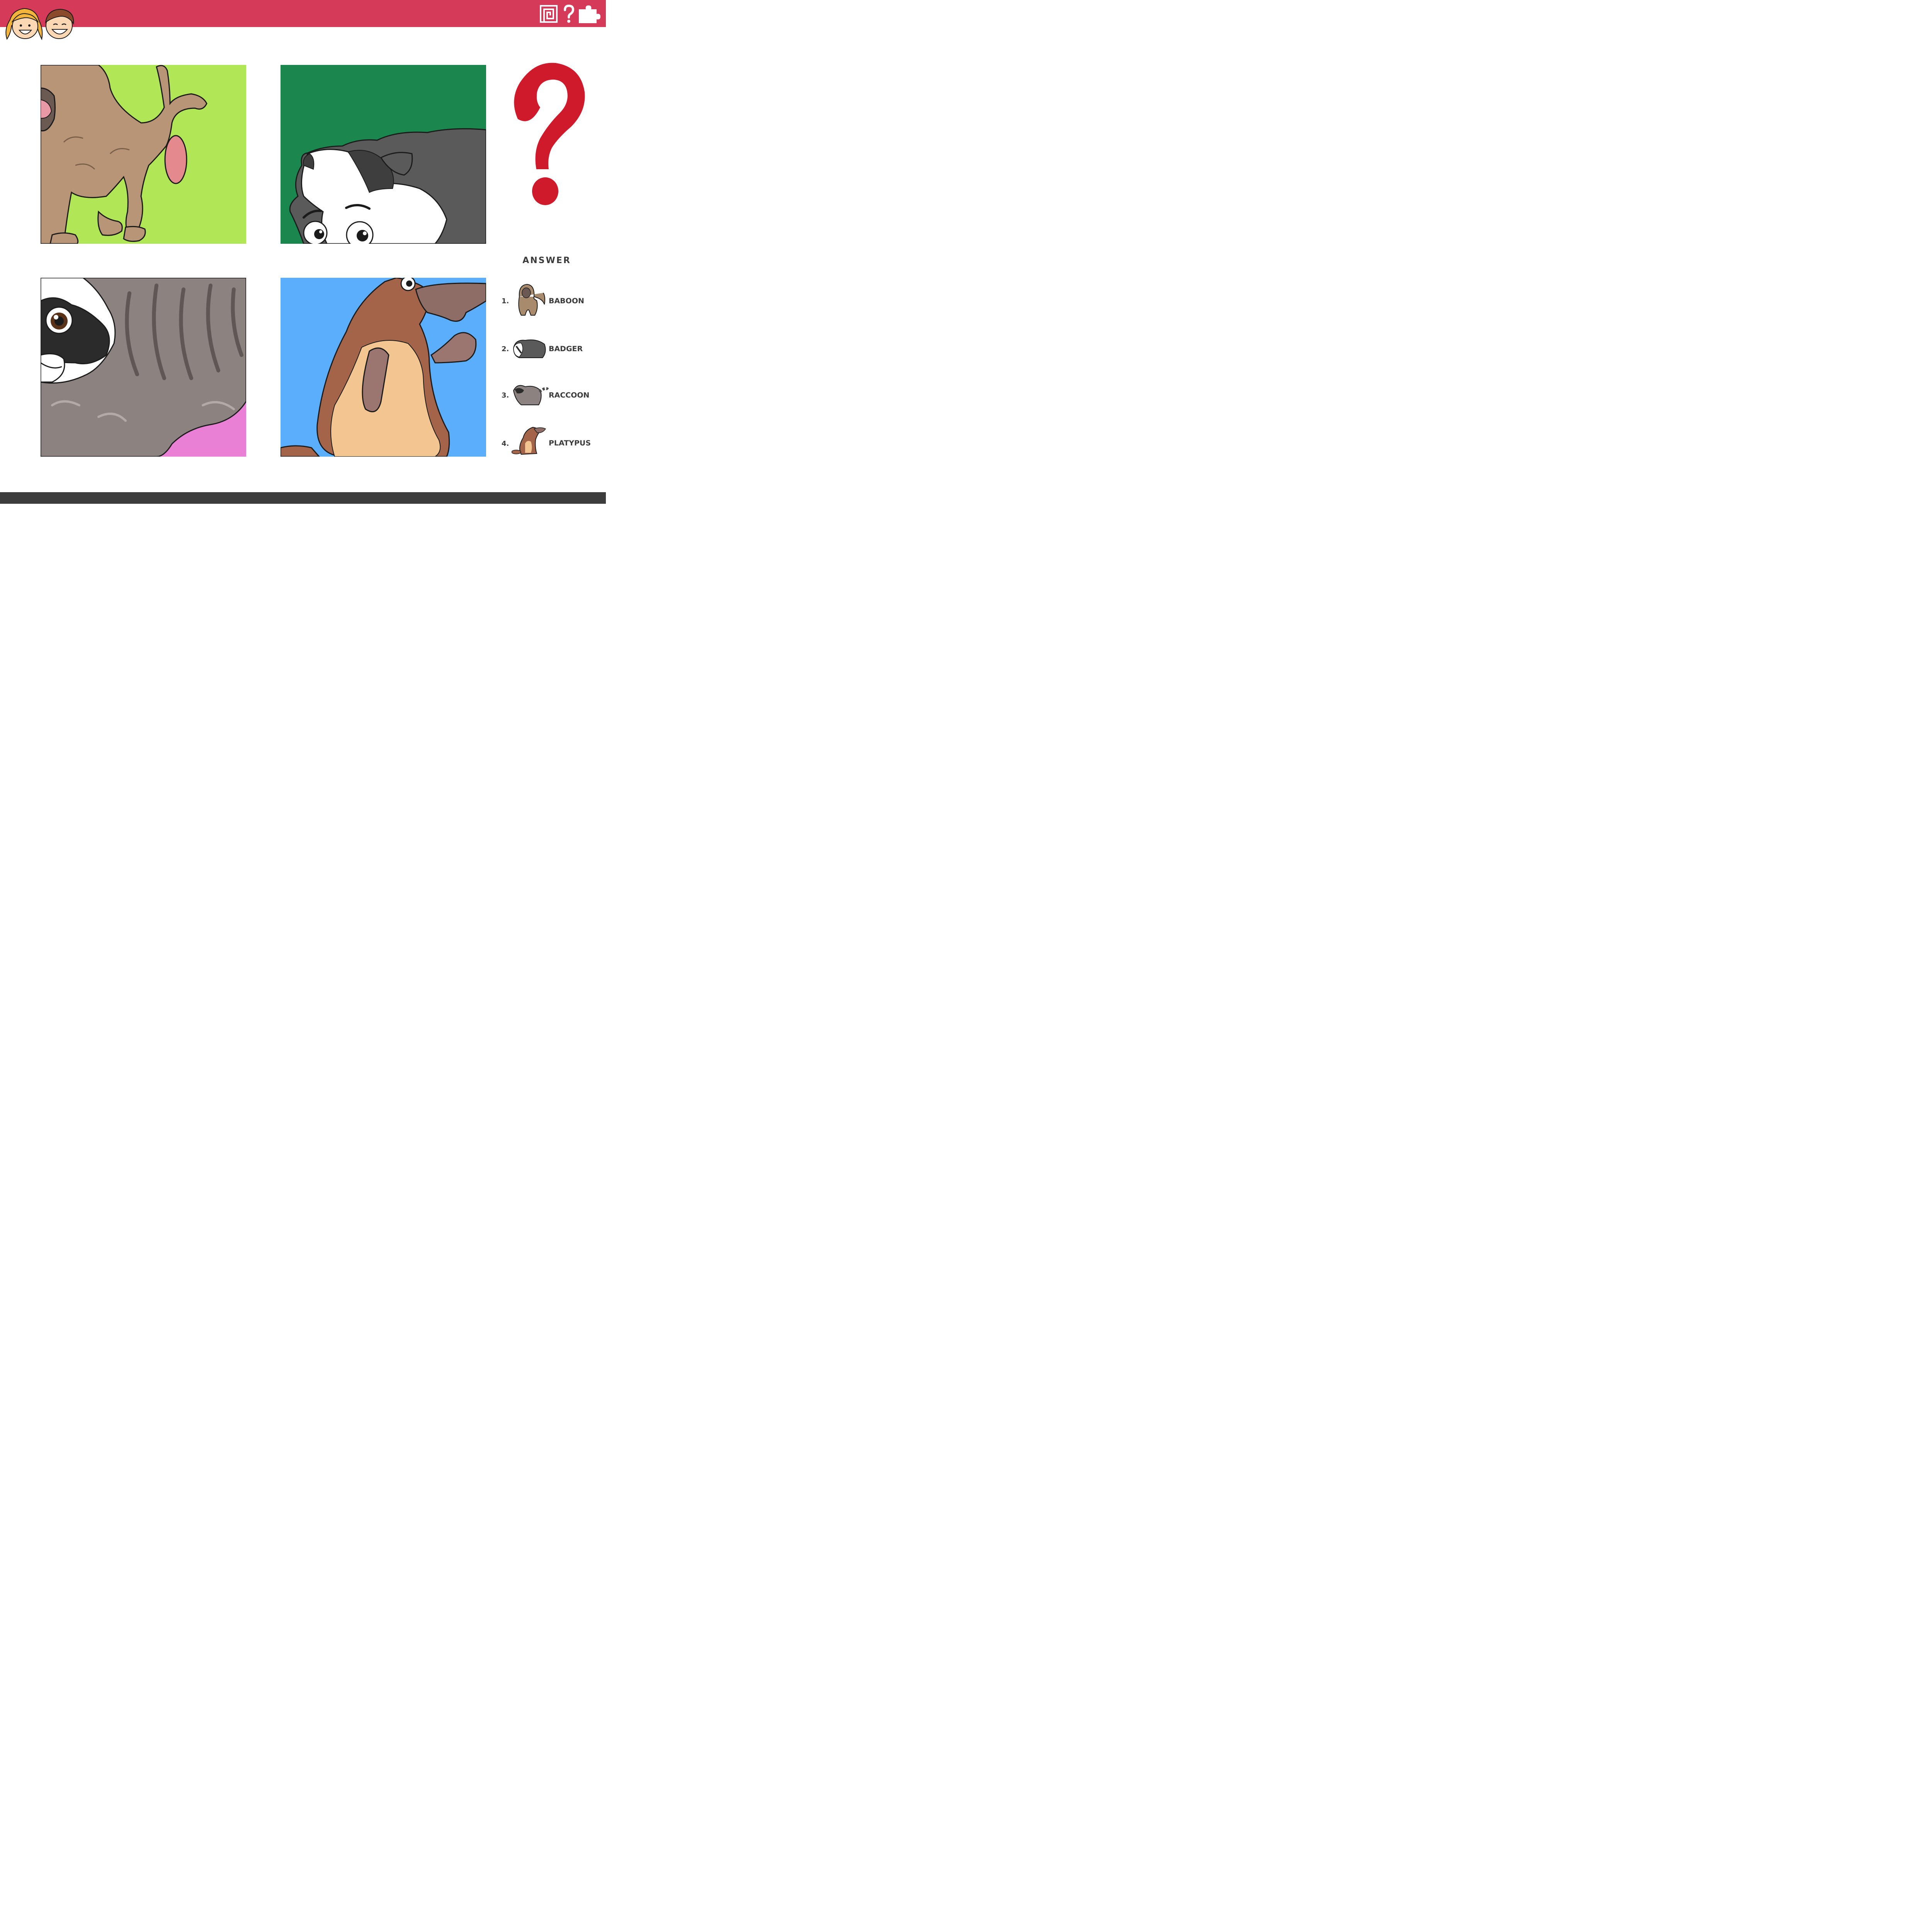 This screenshot has height=1927, width=1932. I want to click on answer-item-baboon: 1. BABOON, so click(550, 300).